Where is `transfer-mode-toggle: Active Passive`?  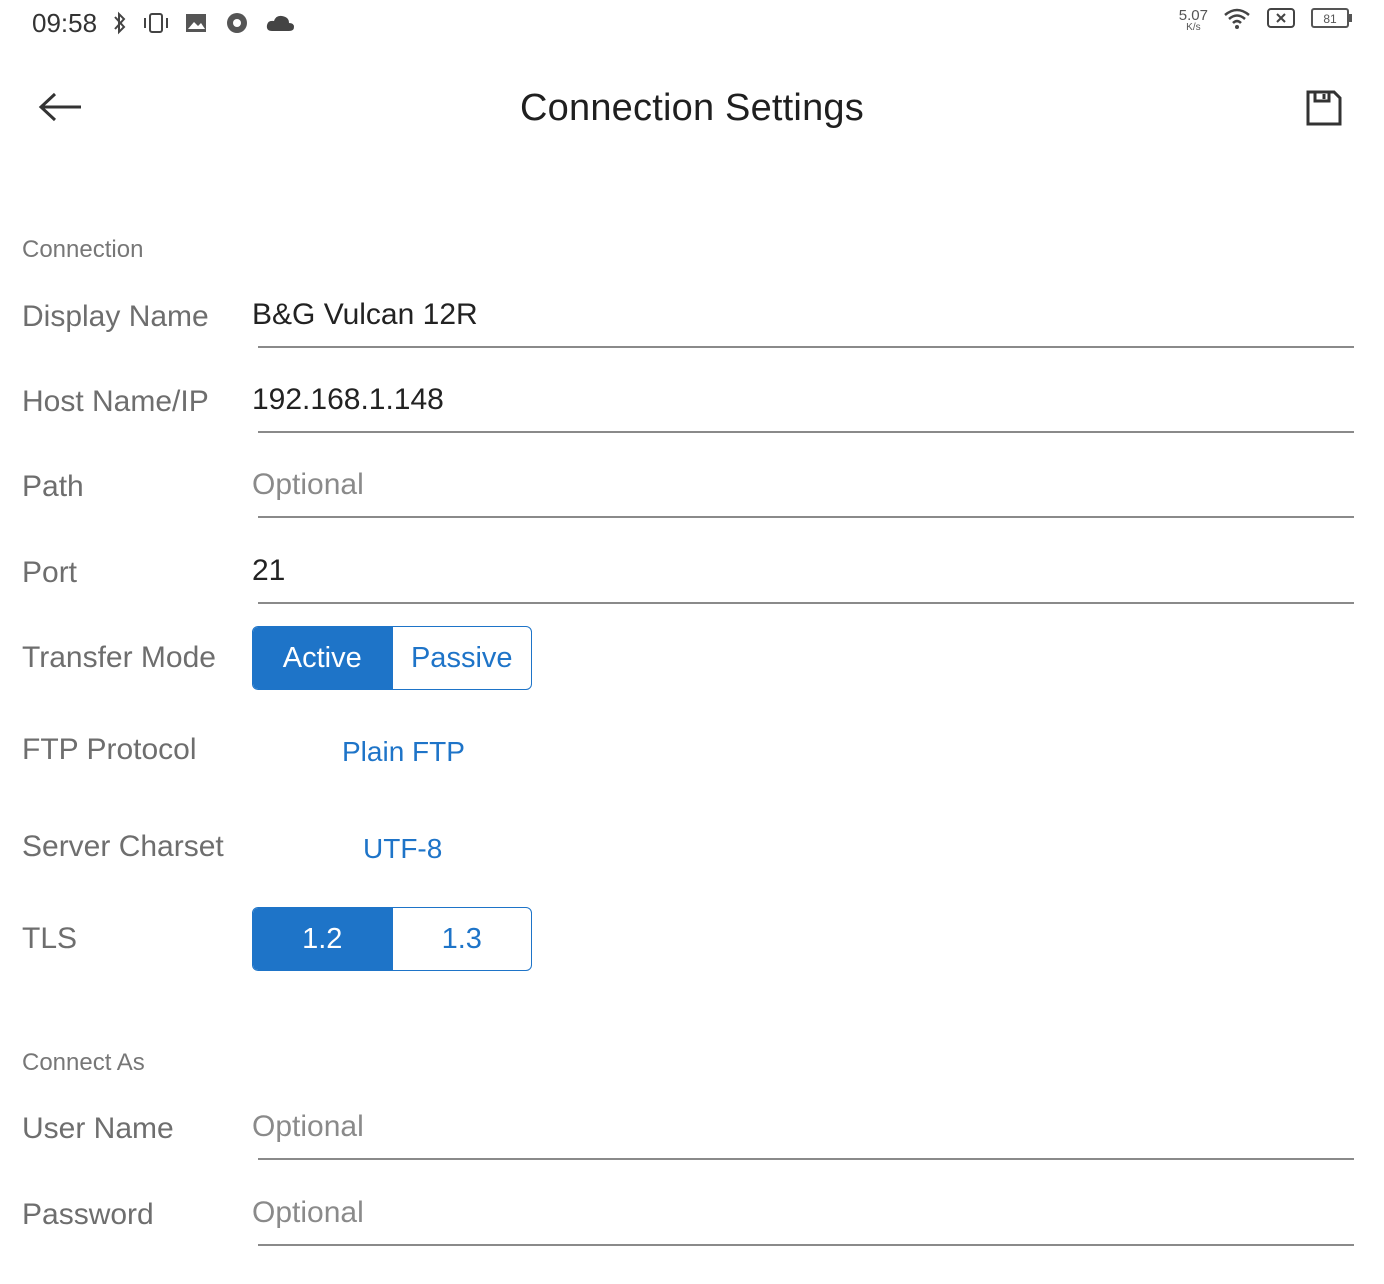
transfer-mode-toggle: Active Passive is located at coordinates (392, 658).